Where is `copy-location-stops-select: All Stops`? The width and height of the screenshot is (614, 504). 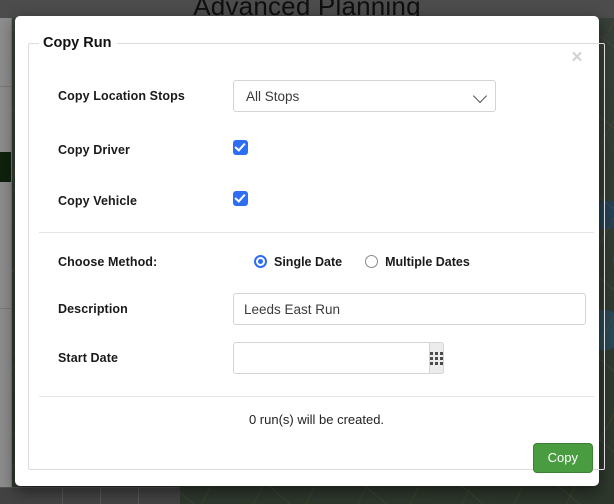 copy-location-stops-select: All Stops is located at coordinates (364, 96).